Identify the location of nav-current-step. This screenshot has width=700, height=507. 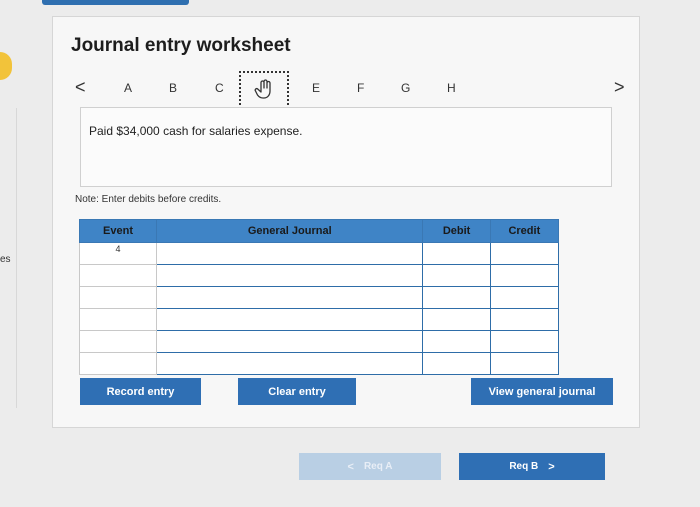
(264, 90).